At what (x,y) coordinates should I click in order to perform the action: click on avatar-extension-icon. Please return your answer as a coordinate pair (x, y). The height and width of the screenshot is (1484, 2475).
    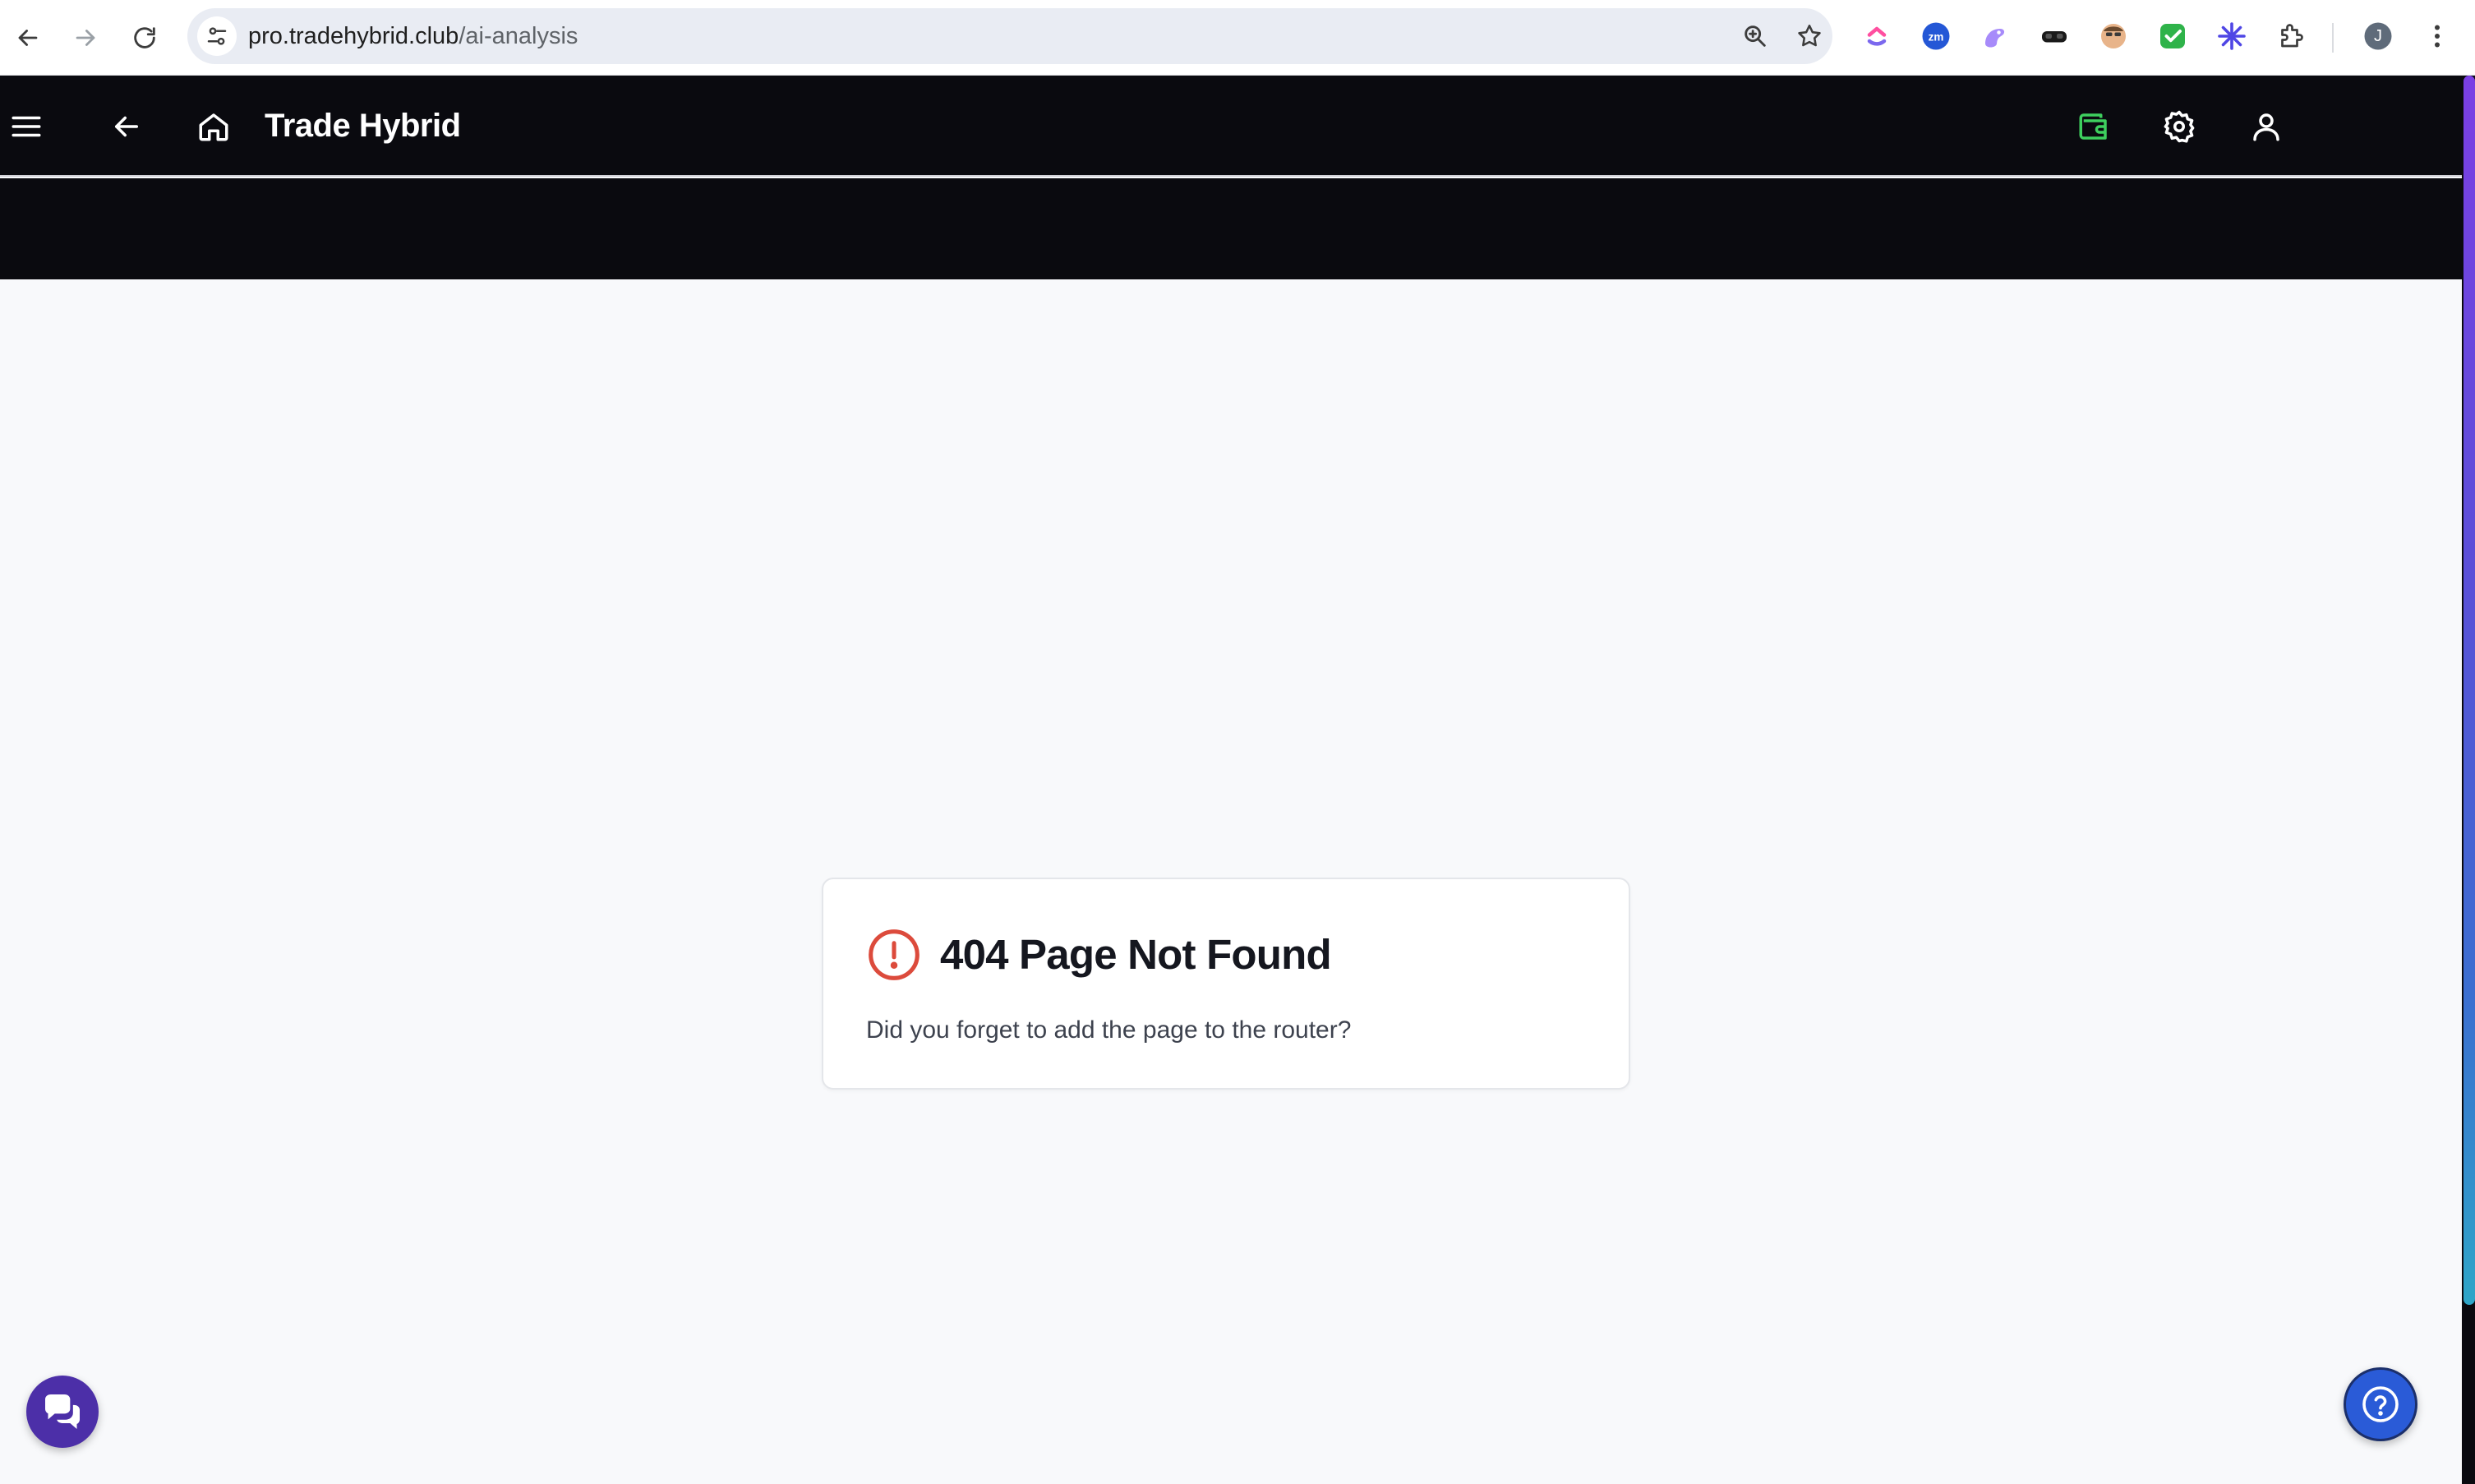
    Looking at the image, I should click on (2113, 36).